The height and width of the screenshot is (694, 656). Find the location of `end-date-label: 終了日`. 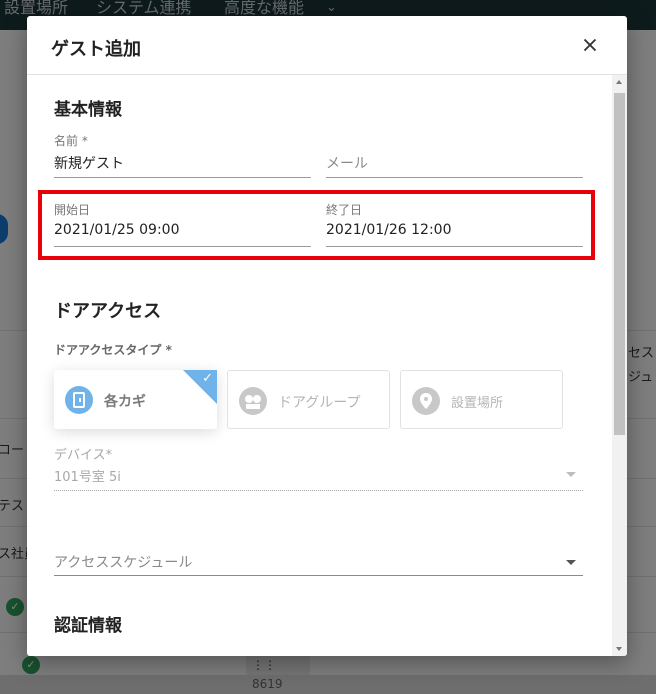

end-date-label: 終了日 is located at coordinates (344, 210).